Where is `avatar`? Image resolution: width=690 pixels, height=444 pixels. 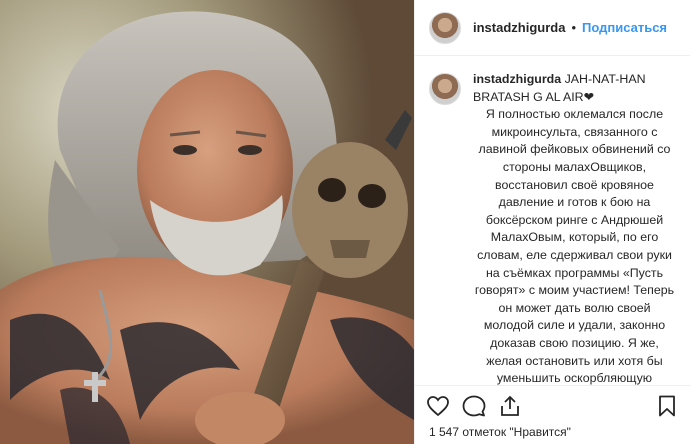
avatar is located at coordinates (445, 27).